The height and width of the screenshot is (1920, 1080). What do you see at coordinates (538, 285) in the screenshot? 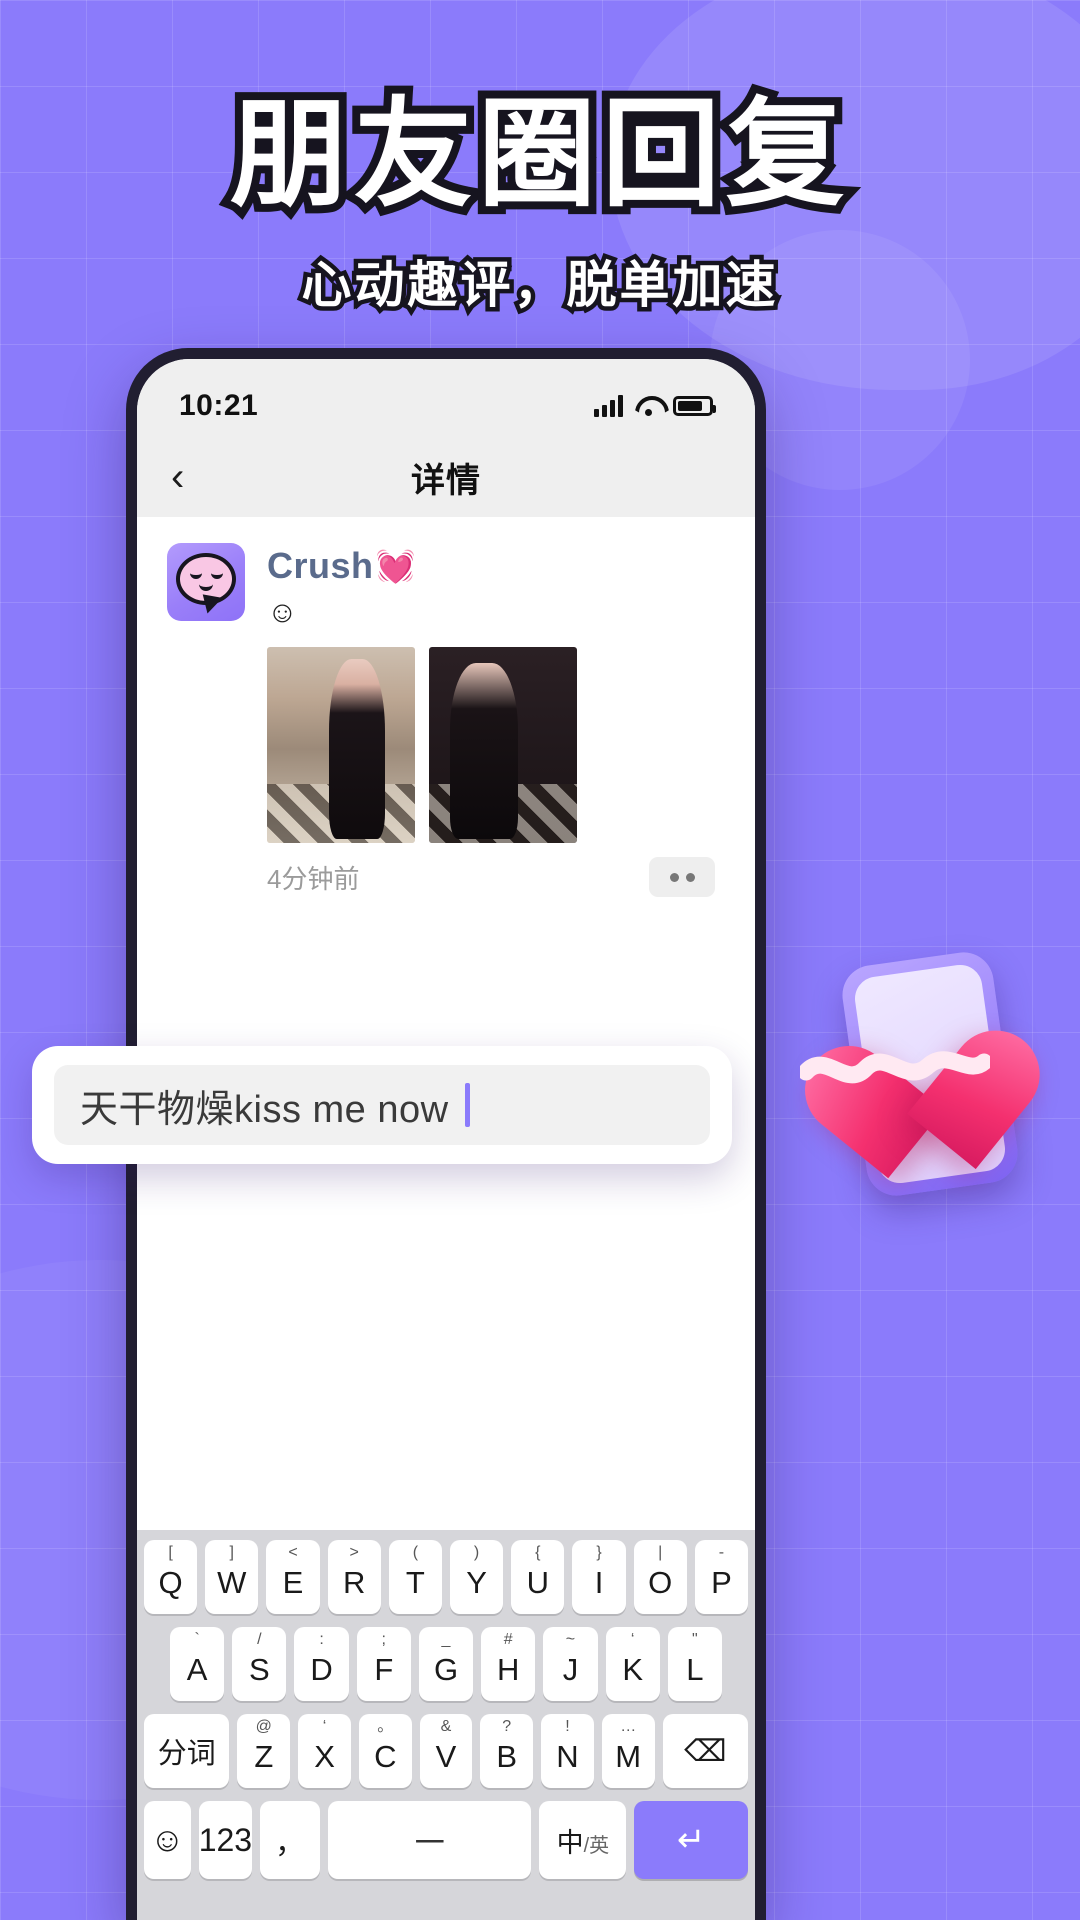
I see `poster-subtitle: 心动趣评，脱单加速` at bounding box center [538, 285].